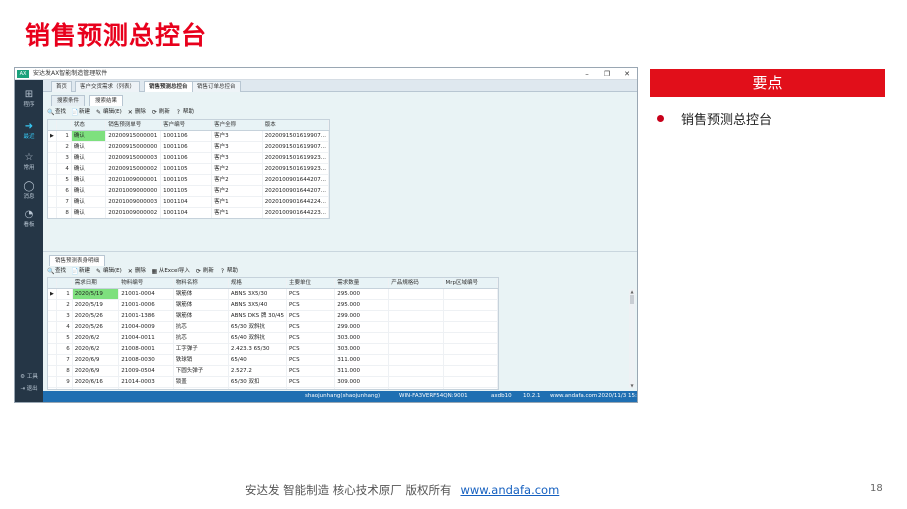 Image resolution: width=907 pixels, height=509 pixels. Describe the element at coordinates (29, 194) in the screenshot. I see `sidebar-item-messages: ◯ 消息` at that location.